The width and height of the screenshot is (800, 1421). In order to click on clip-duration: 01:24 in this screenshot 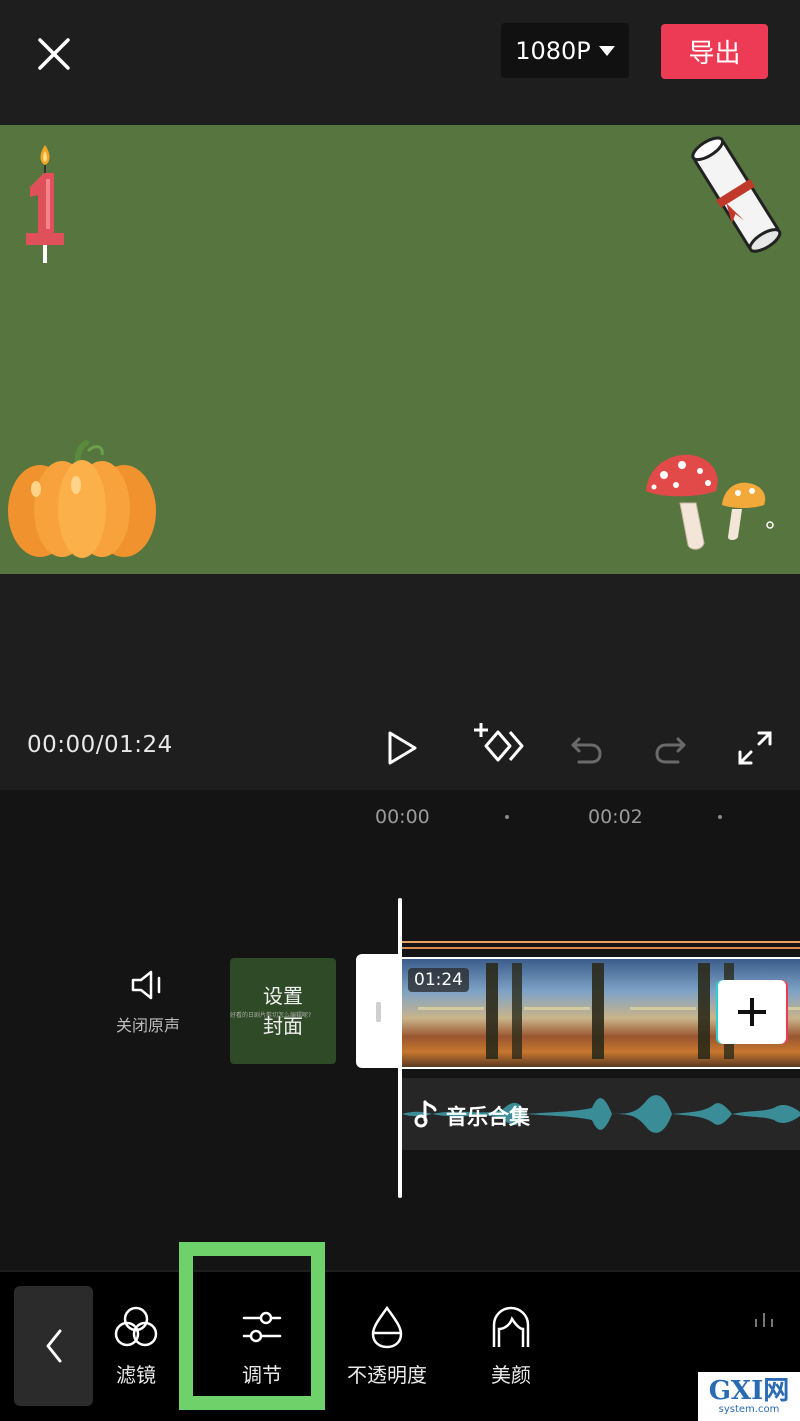, I will do `click(438, 980)`.